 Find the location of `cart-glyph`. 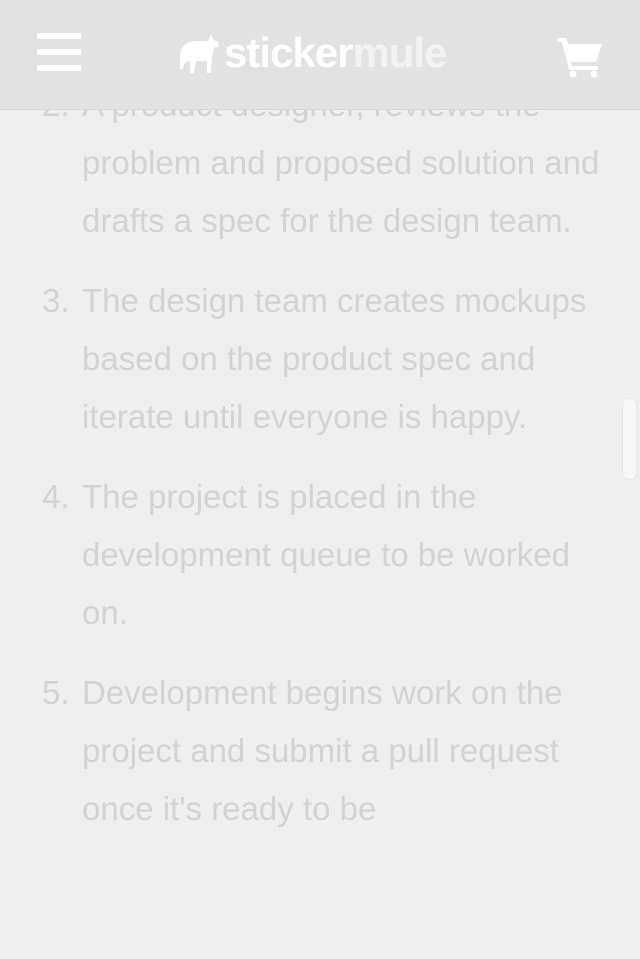

cart-glyph is located at coordinates (580, 58).